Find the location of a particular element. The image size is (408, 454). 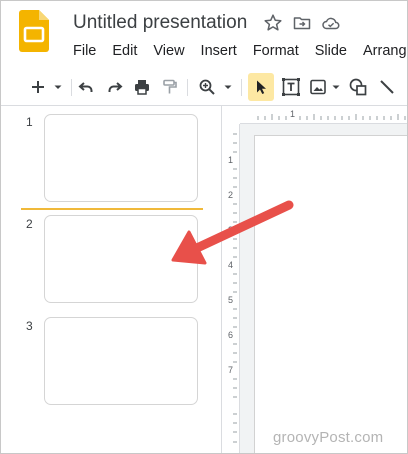

ruler-label: 6 is located at coordinates (231, 335).